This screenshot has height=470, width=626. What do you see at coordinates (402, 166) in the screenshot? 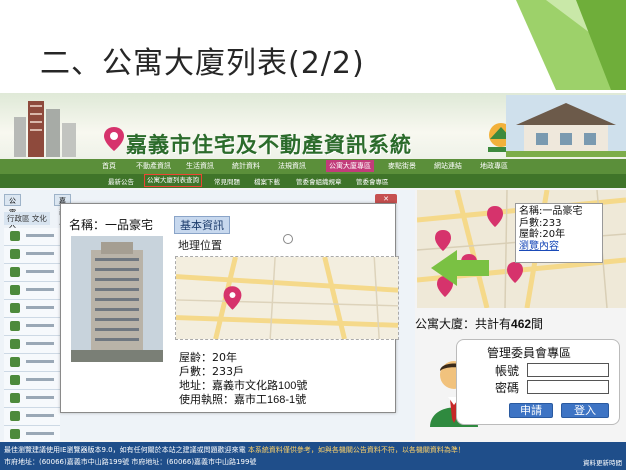
I see `nav-streetview: 麥點街景` at bounding box center [402, 166].